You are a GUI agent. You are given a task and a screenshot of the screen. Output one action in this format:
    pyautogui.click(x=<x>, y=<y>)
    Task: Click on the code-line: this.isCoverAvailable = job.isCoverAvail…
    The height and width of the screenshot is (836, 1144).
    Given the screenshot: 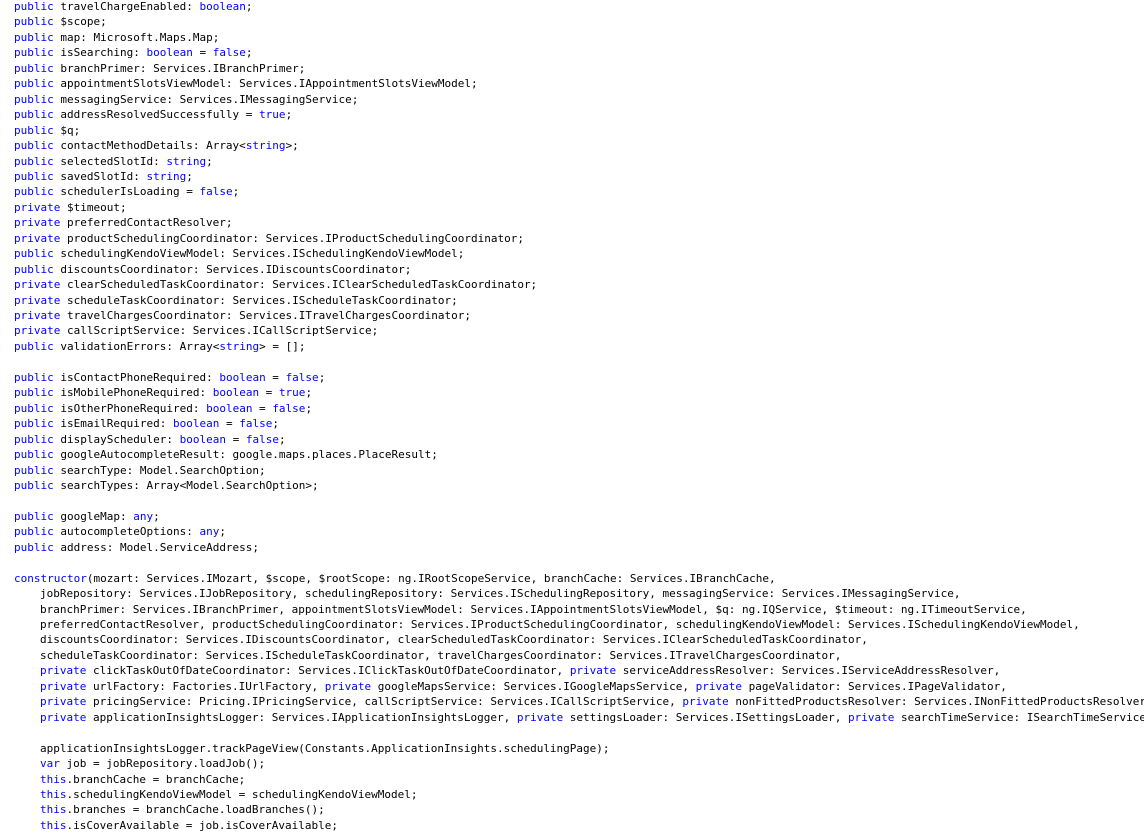 What is the action you would take?
    pyautogui.click(x=189, y=825)
    